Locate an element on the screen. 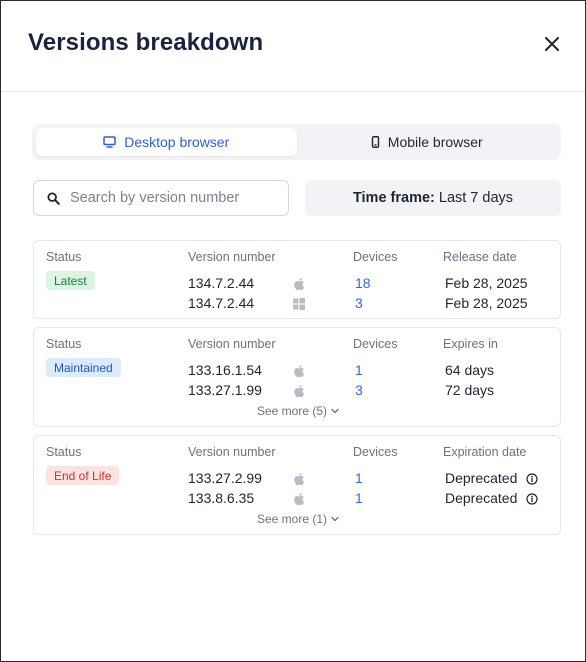 This screenshot has height=662, width=586. version-number: 133.8.6.35 is located at coordinates (221, 498).